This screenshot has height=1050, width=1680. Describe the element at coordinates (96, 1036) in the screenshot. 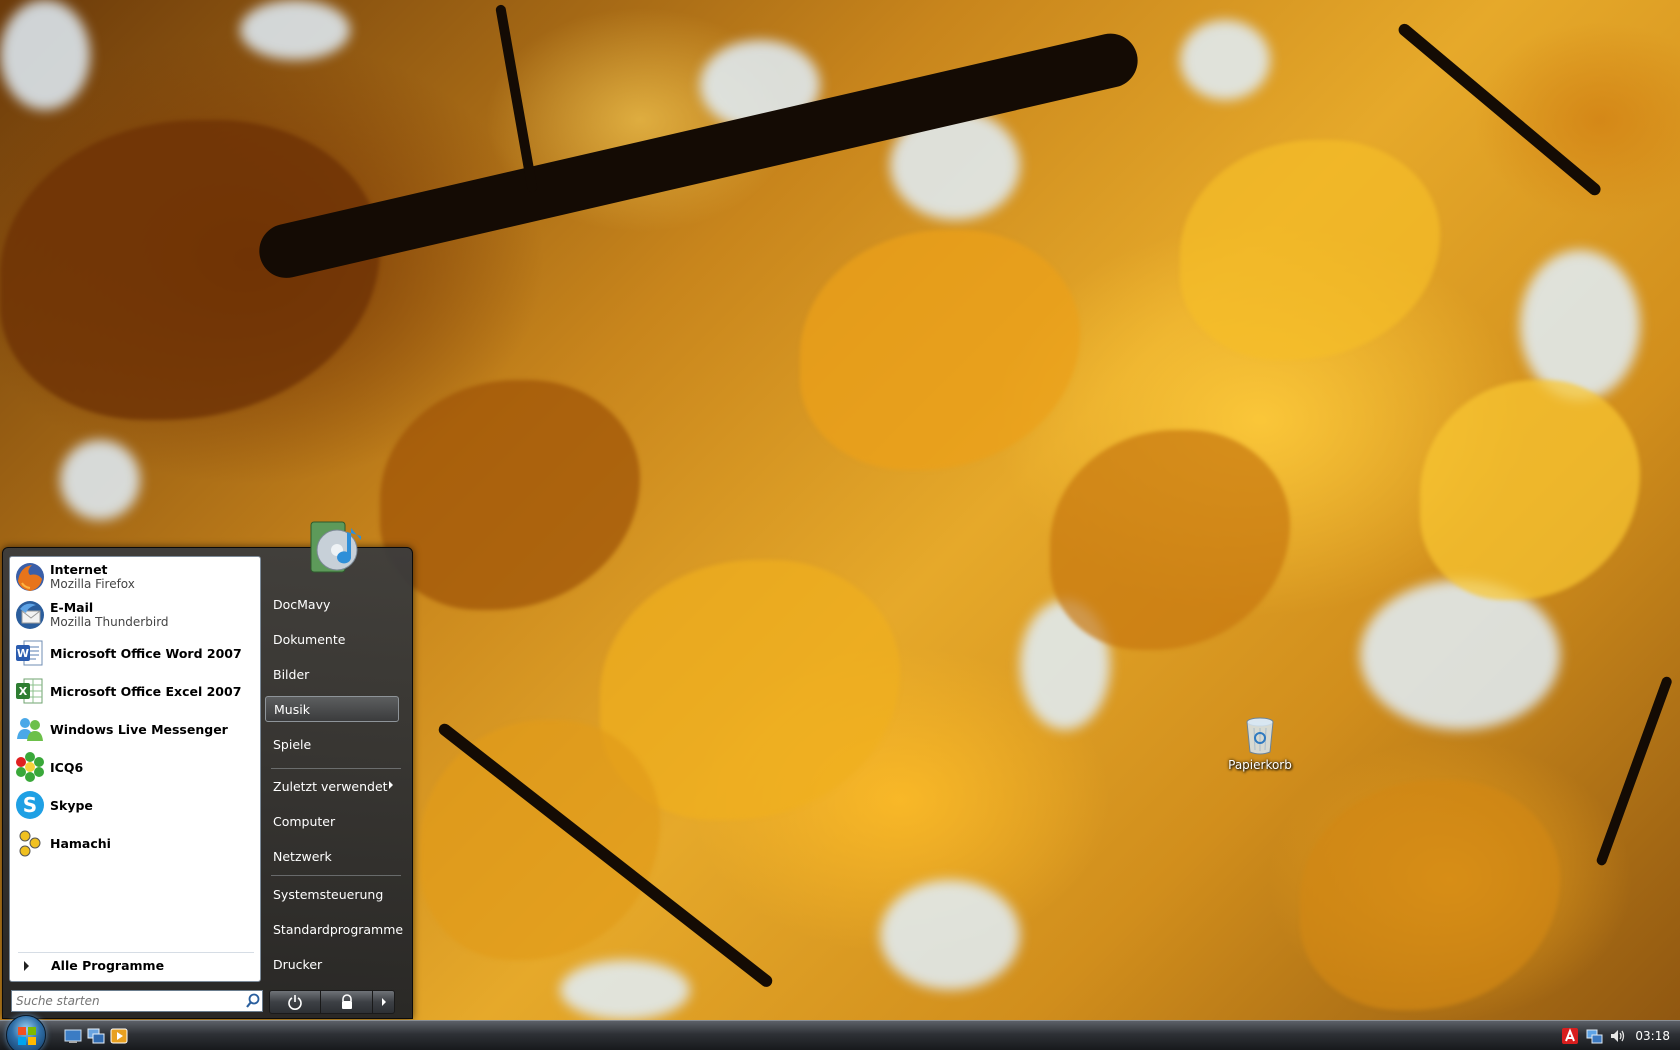

I see `switch-windows-icon` at that location.